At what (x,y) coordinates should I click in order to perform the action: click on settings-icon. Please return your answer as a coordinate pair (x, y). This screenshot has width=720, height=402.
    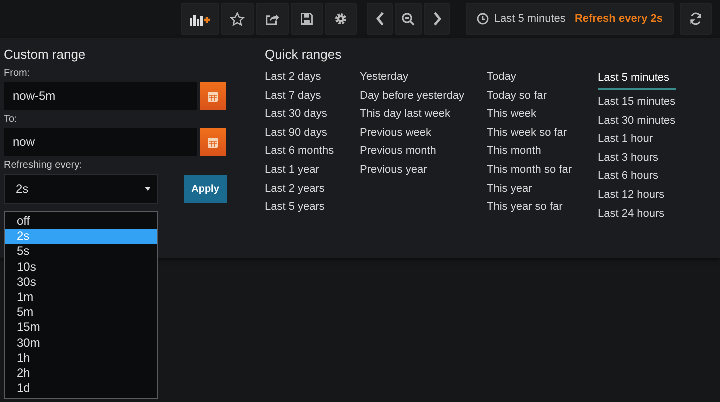
    Looking at the image, I should click on (341, 19).